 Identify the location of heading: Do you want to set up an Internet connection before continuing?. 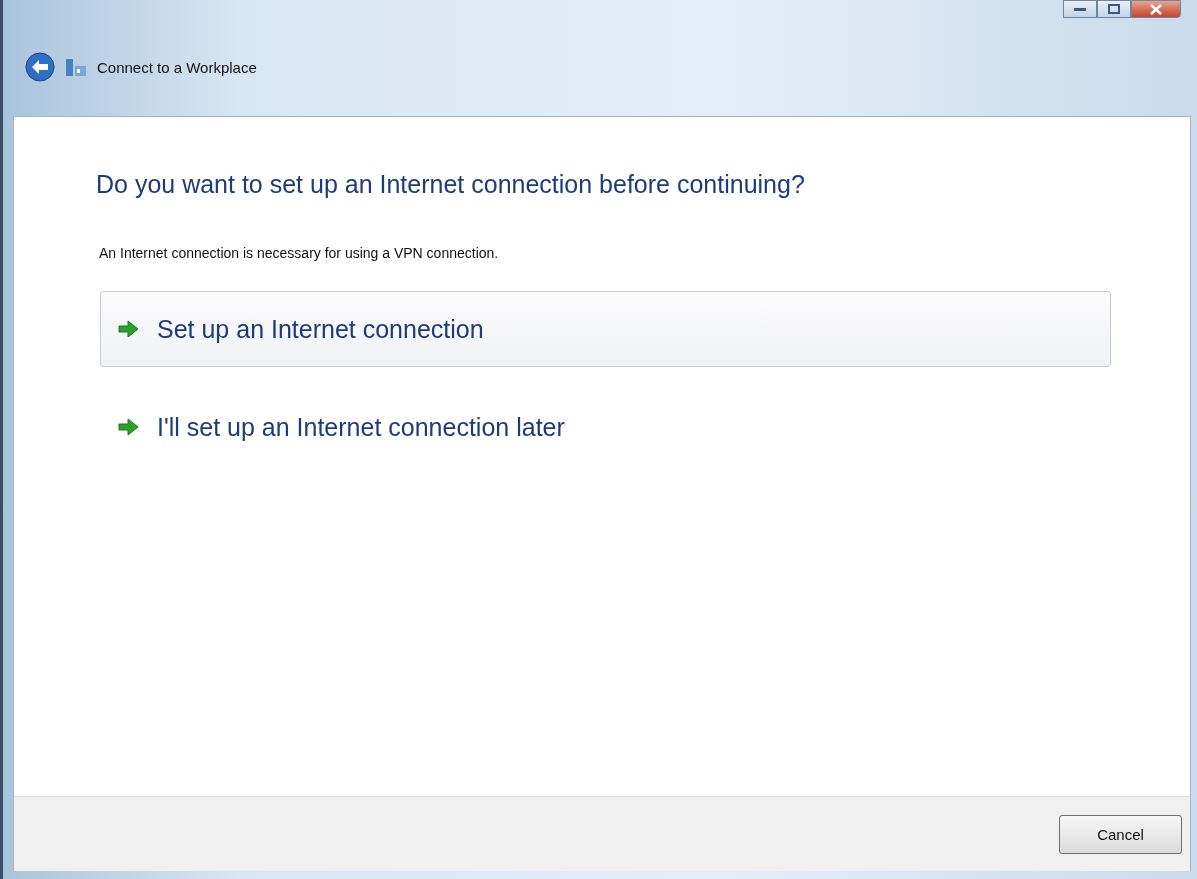
(451, 184).